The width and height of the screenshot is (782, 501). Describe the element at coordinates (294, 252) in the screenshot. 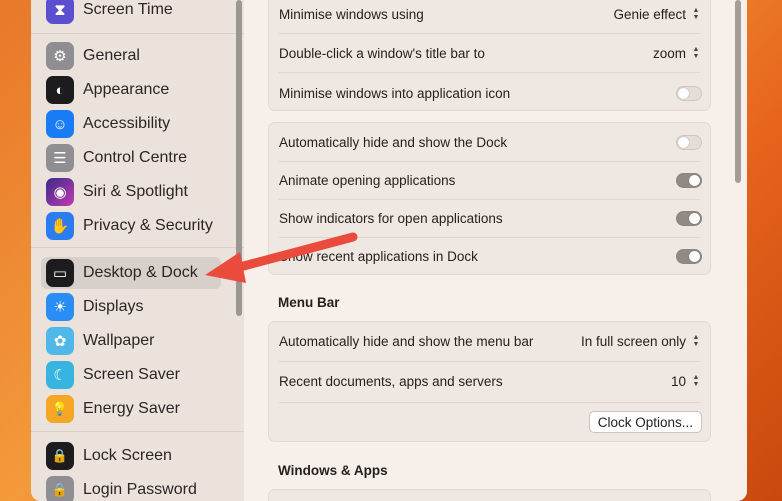

I see `arrow-shaft` at that location.